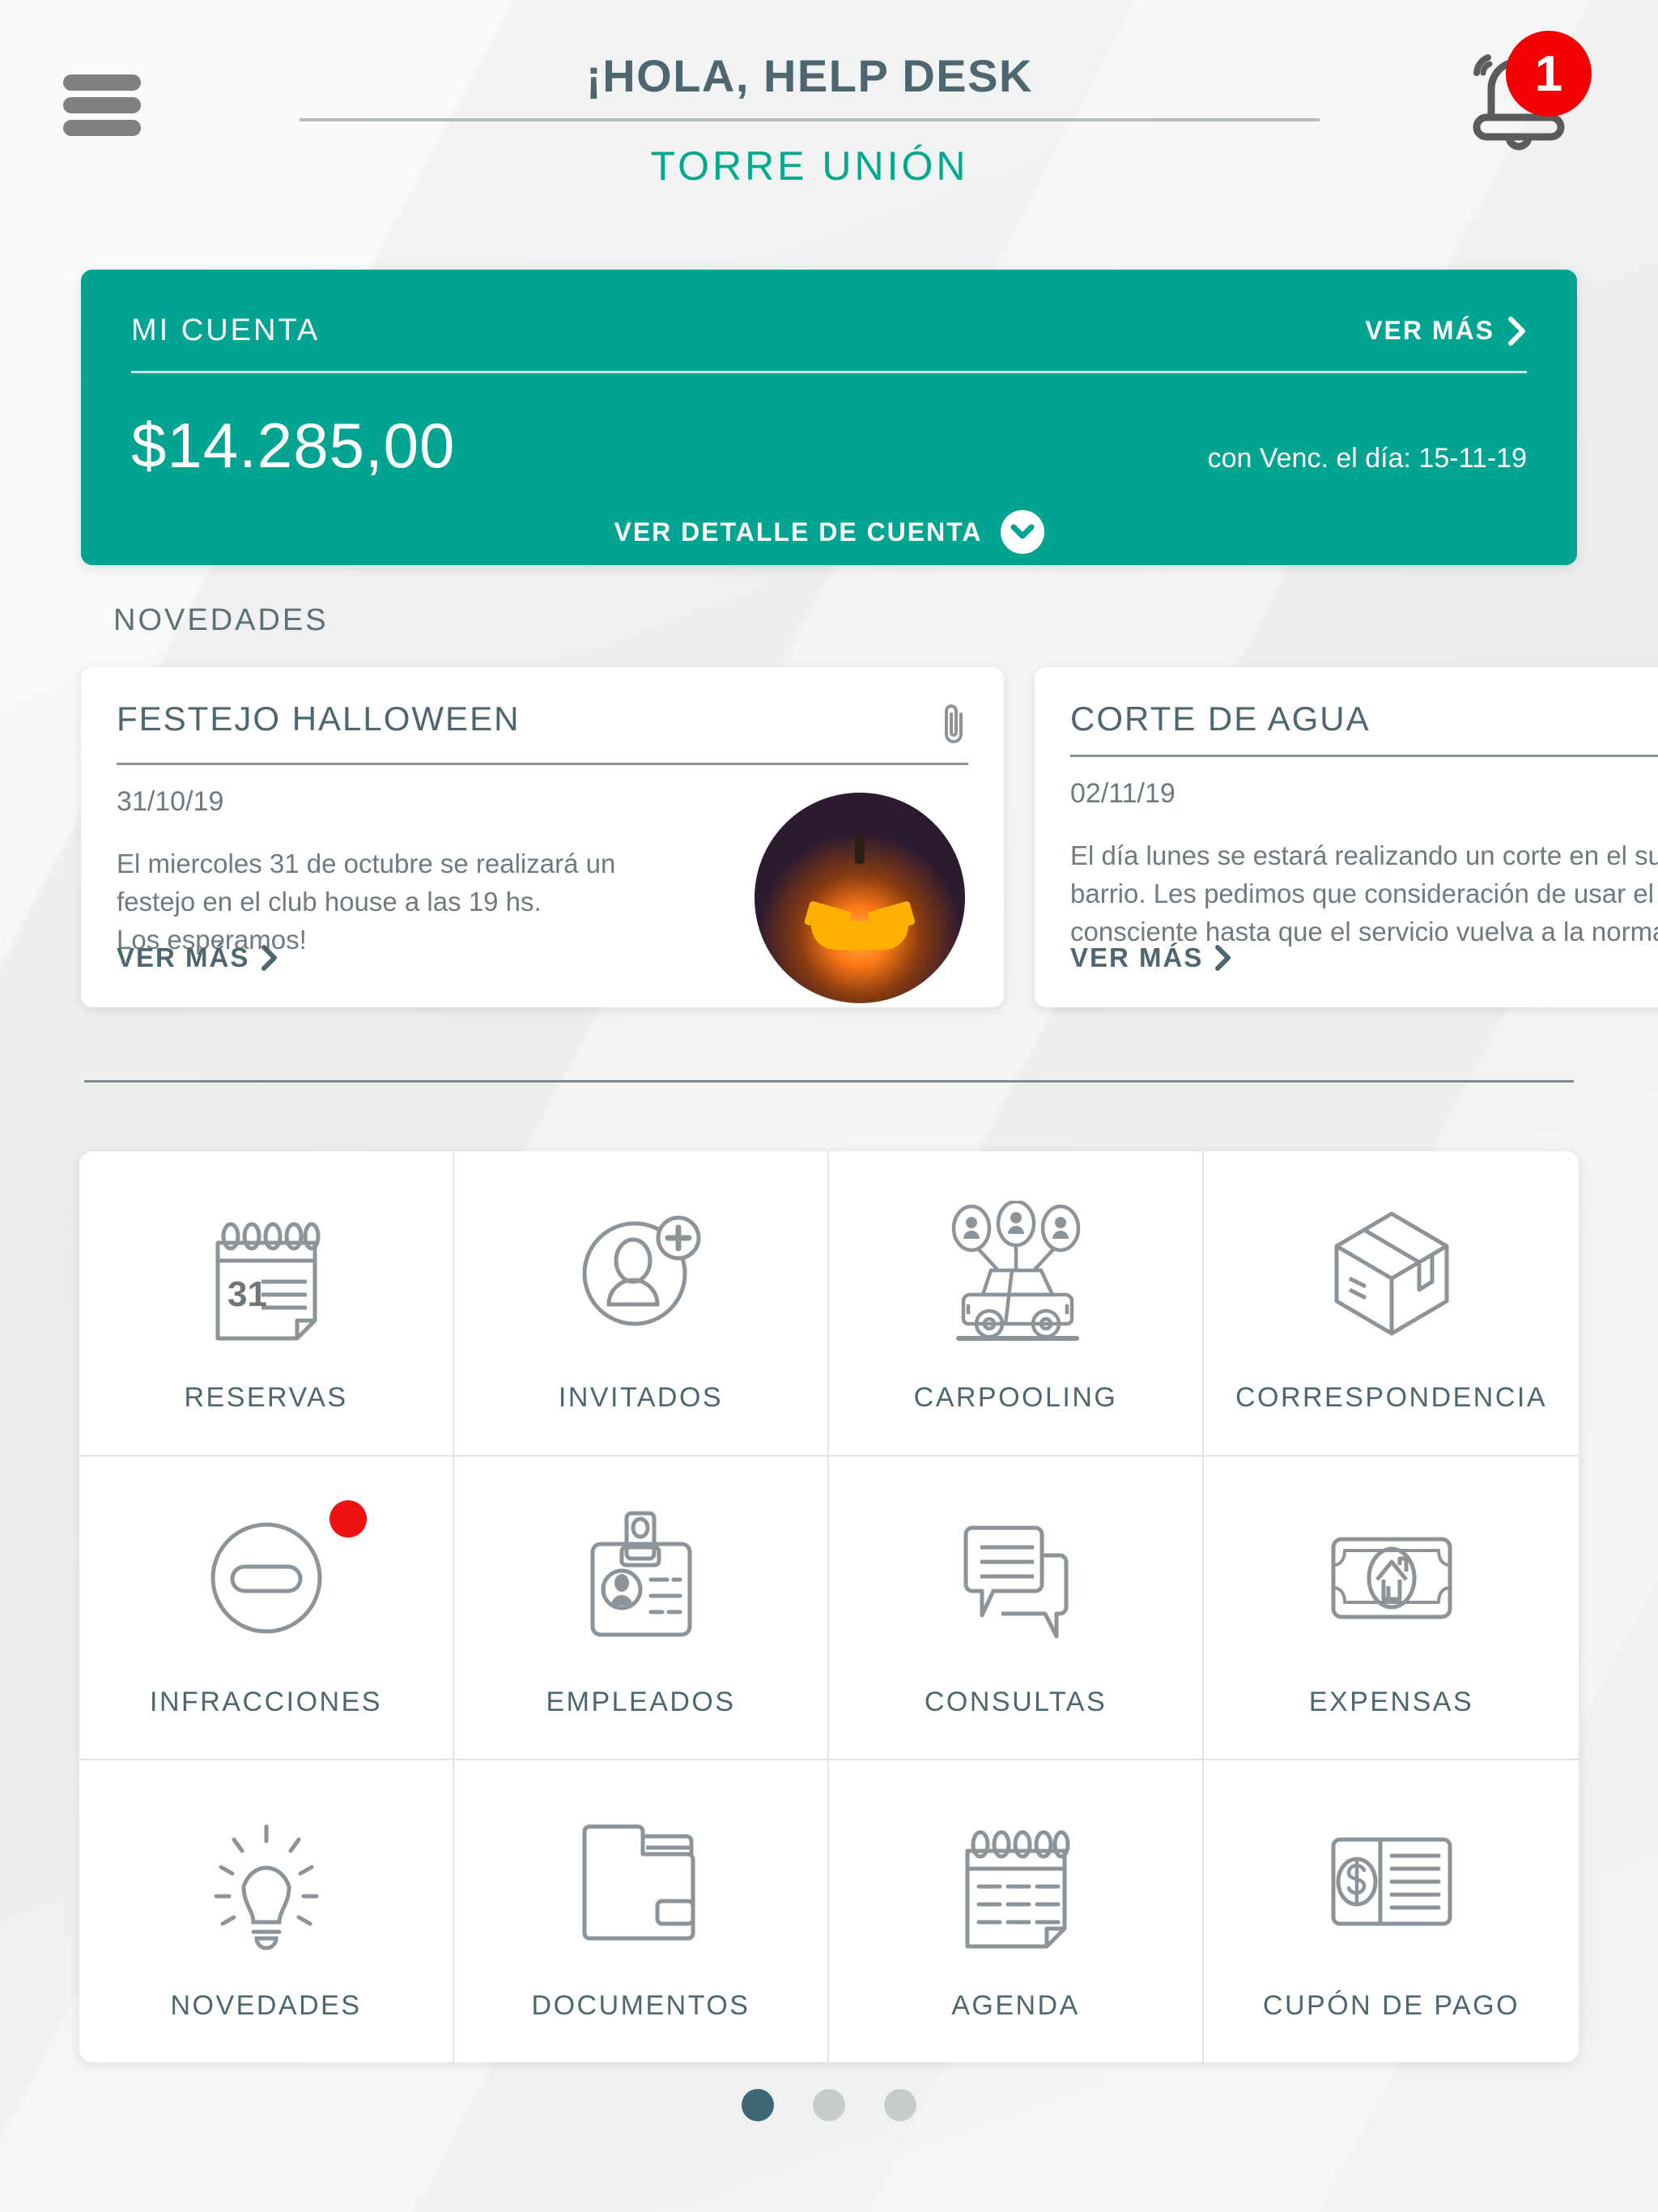  Describe the element at coordinates (1391, 1398) in the screenshot. I see `menu-item-label: CORRESPONDENCIA` at that location.